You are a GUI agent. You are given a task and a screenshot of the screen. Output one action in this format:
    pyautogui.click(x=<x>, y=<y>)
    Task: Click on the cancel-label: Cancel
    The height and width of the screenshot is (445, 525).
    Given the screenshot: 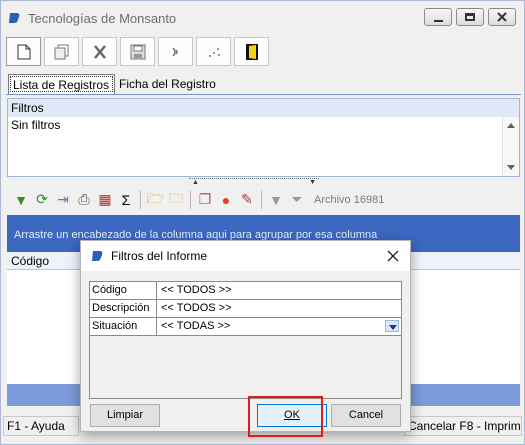 What is the action you would take?
    pyautogui.click(x=366, y=415)
    